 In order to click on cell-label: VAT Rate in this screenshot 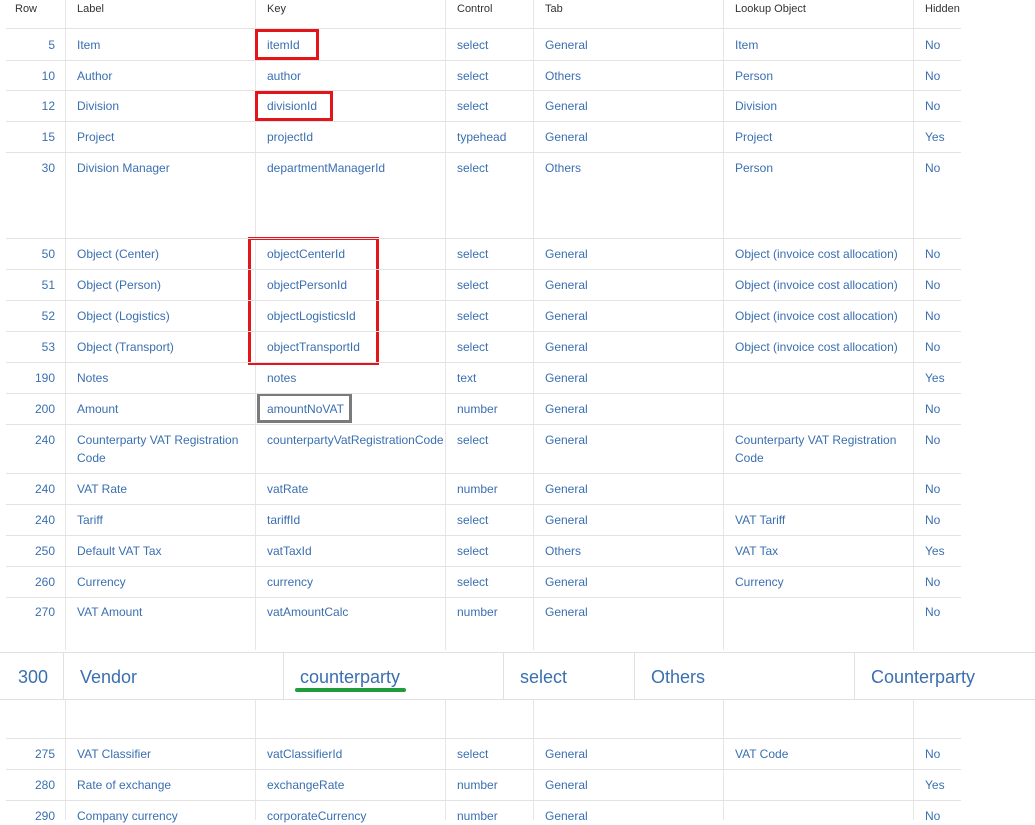, I will do `click(162, 489)`.